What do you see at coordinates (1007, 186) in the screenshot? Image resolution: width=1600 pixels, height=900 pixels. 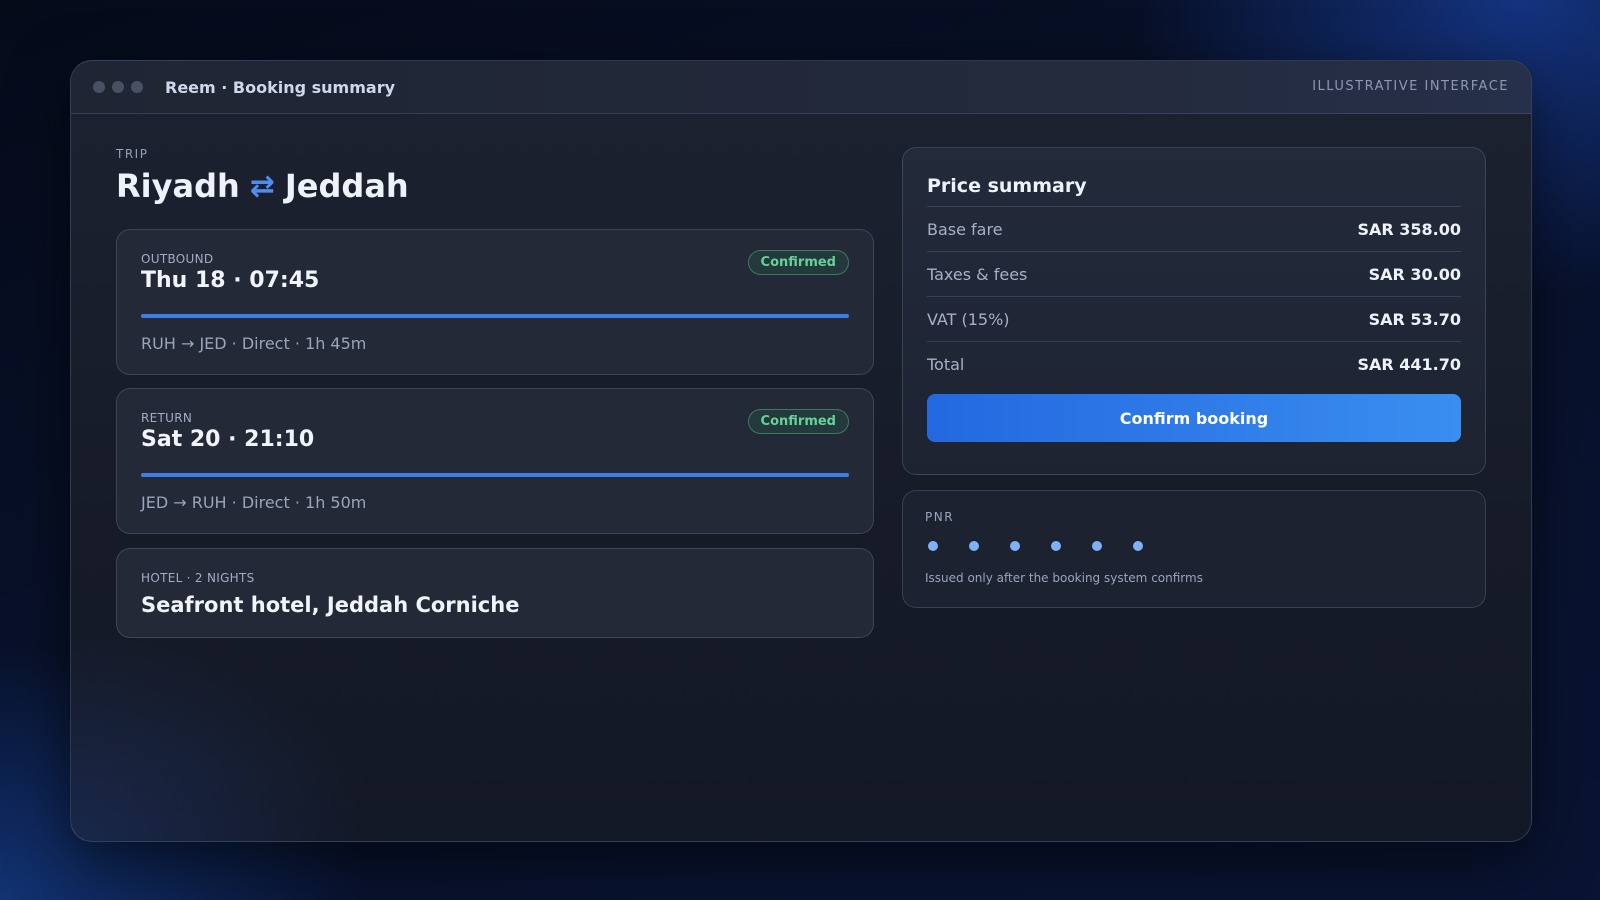 I see `price-summary-title: Price summary` at bounding box center [1007, 186].